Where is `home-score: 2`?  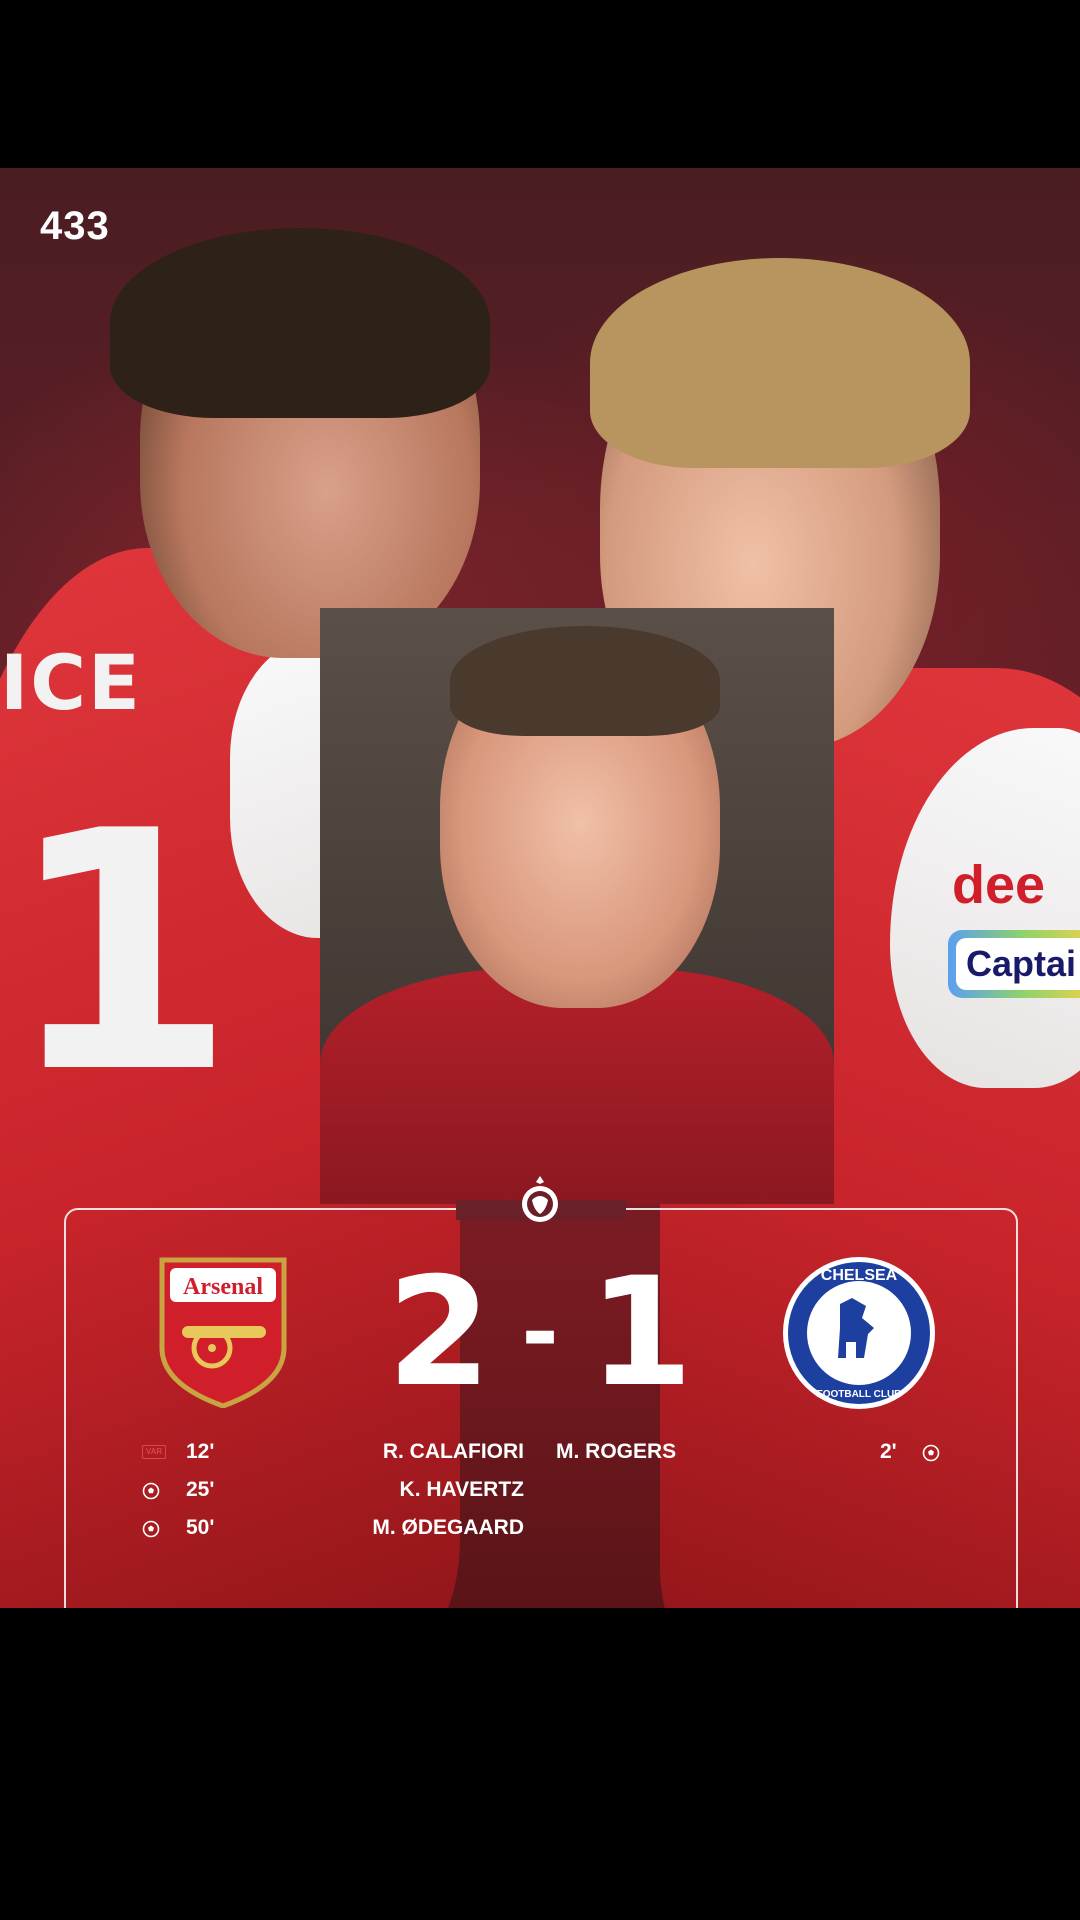
home-score: 2 is located at coordinates (439, 1333).